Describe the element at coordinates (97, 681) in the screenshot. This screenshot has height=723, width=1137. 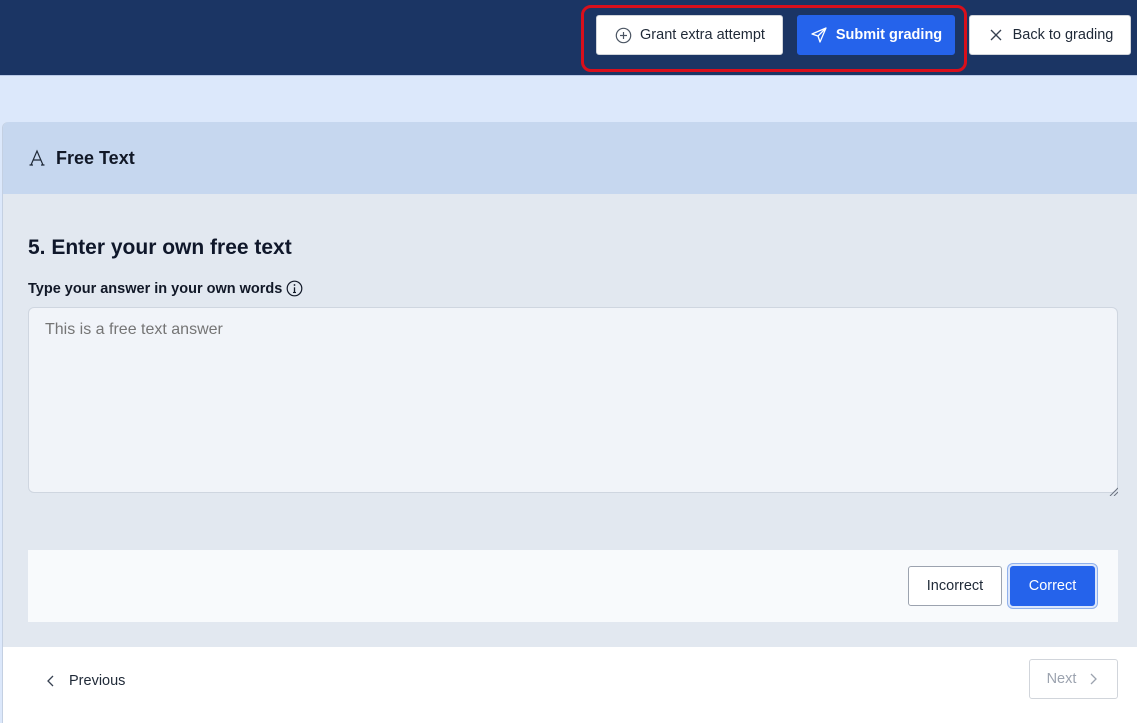
I see `previous-label: Previous` at that location.